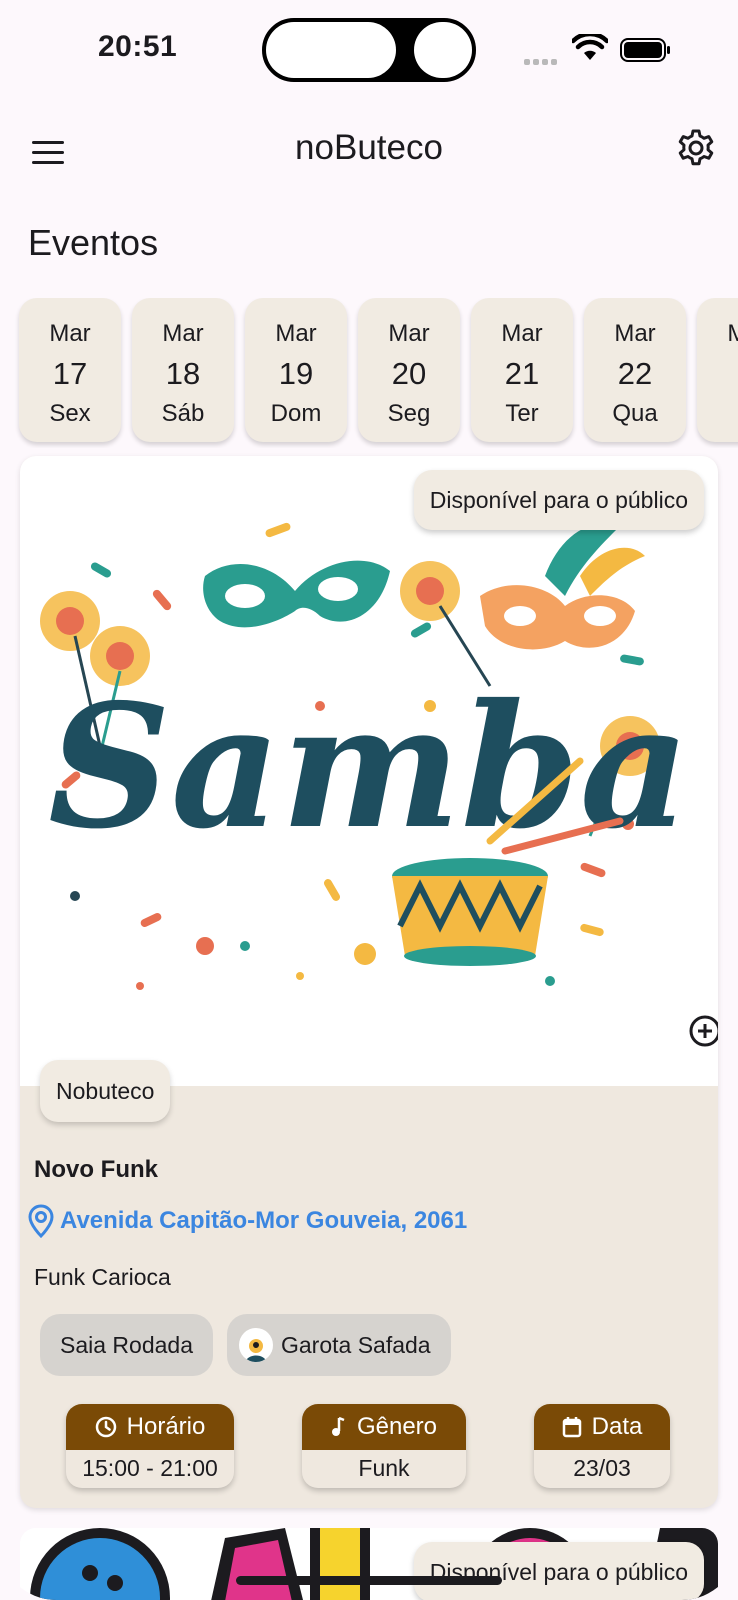 The image size is (738, 1600). I want to click on time-label: Horário, so click(166, 1426).